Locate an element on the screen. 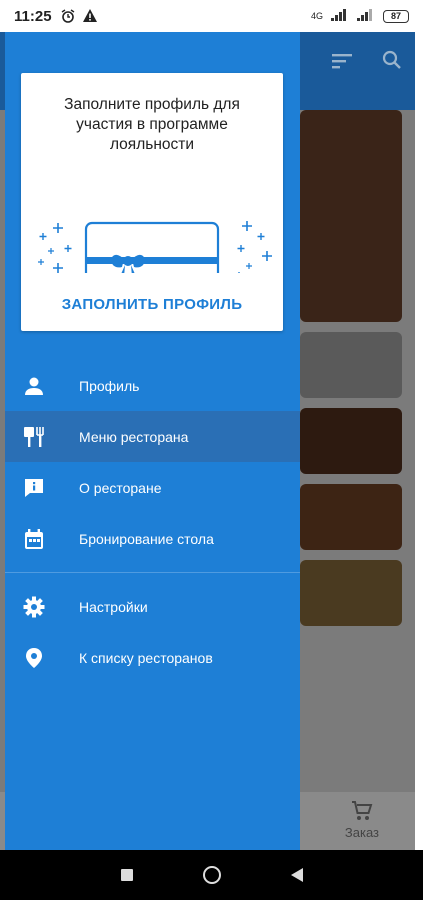 The image size is (423, 900). restaurant-menu-icon is located at coordinates (34, 437).